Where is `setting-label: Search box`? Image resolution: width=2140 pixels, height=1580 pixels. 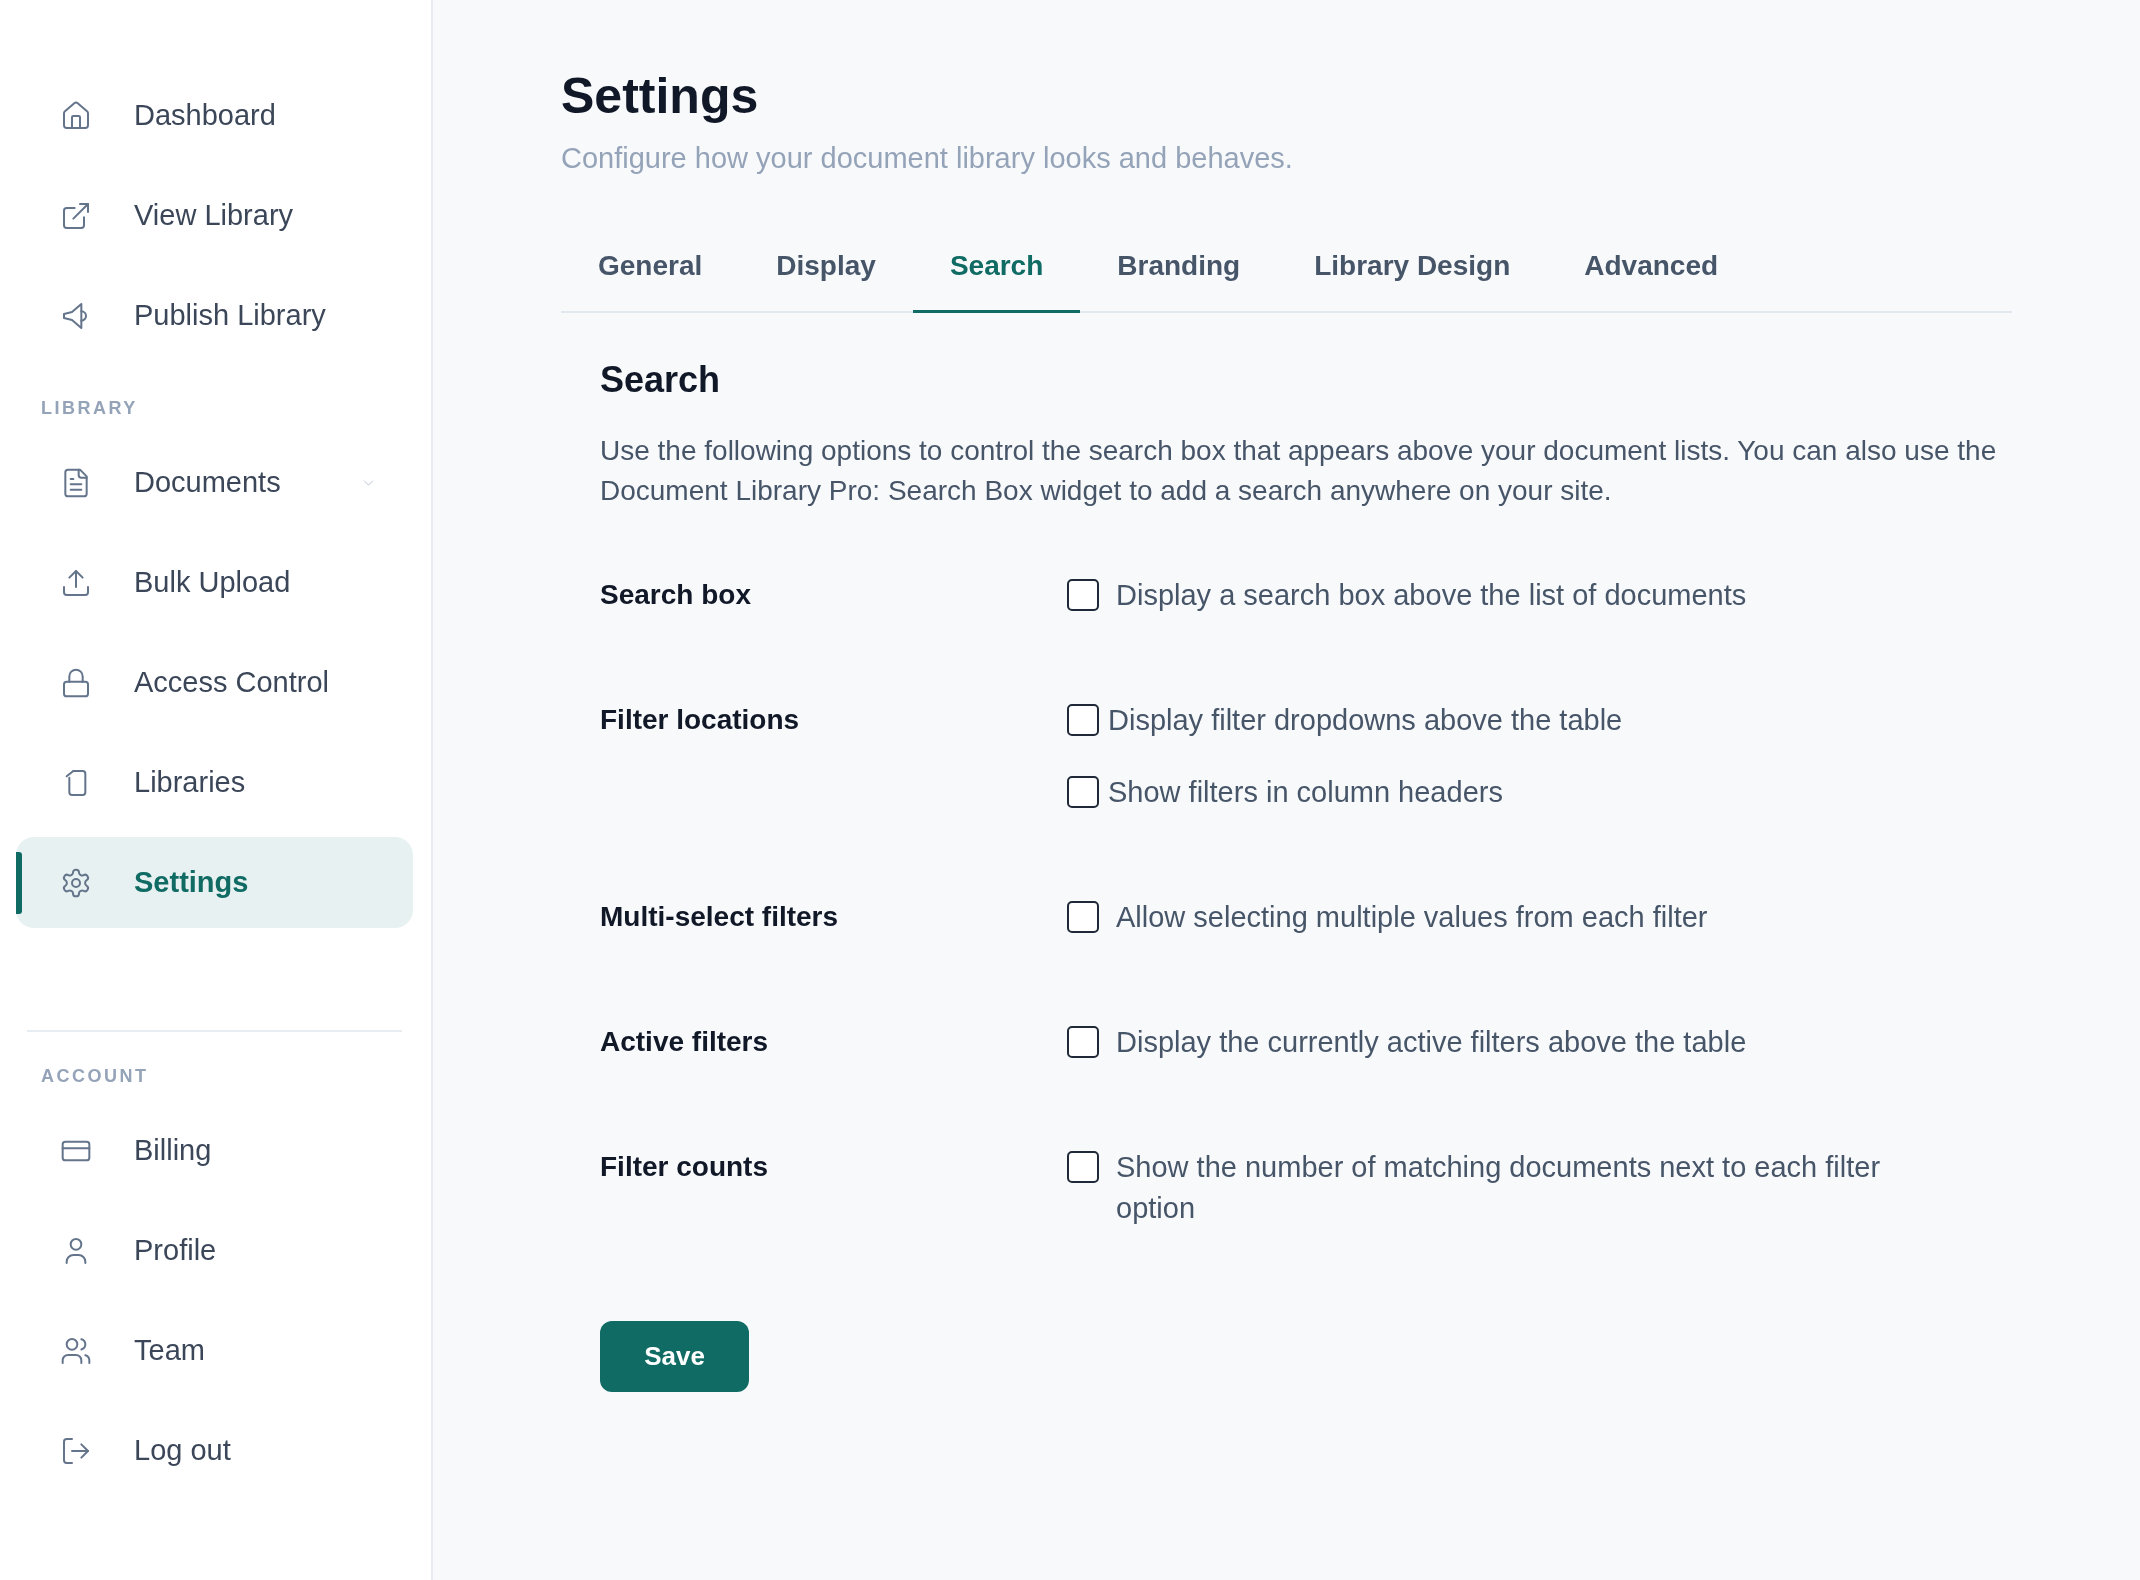 setting-label: Search box is located at coordinates (676, 595).